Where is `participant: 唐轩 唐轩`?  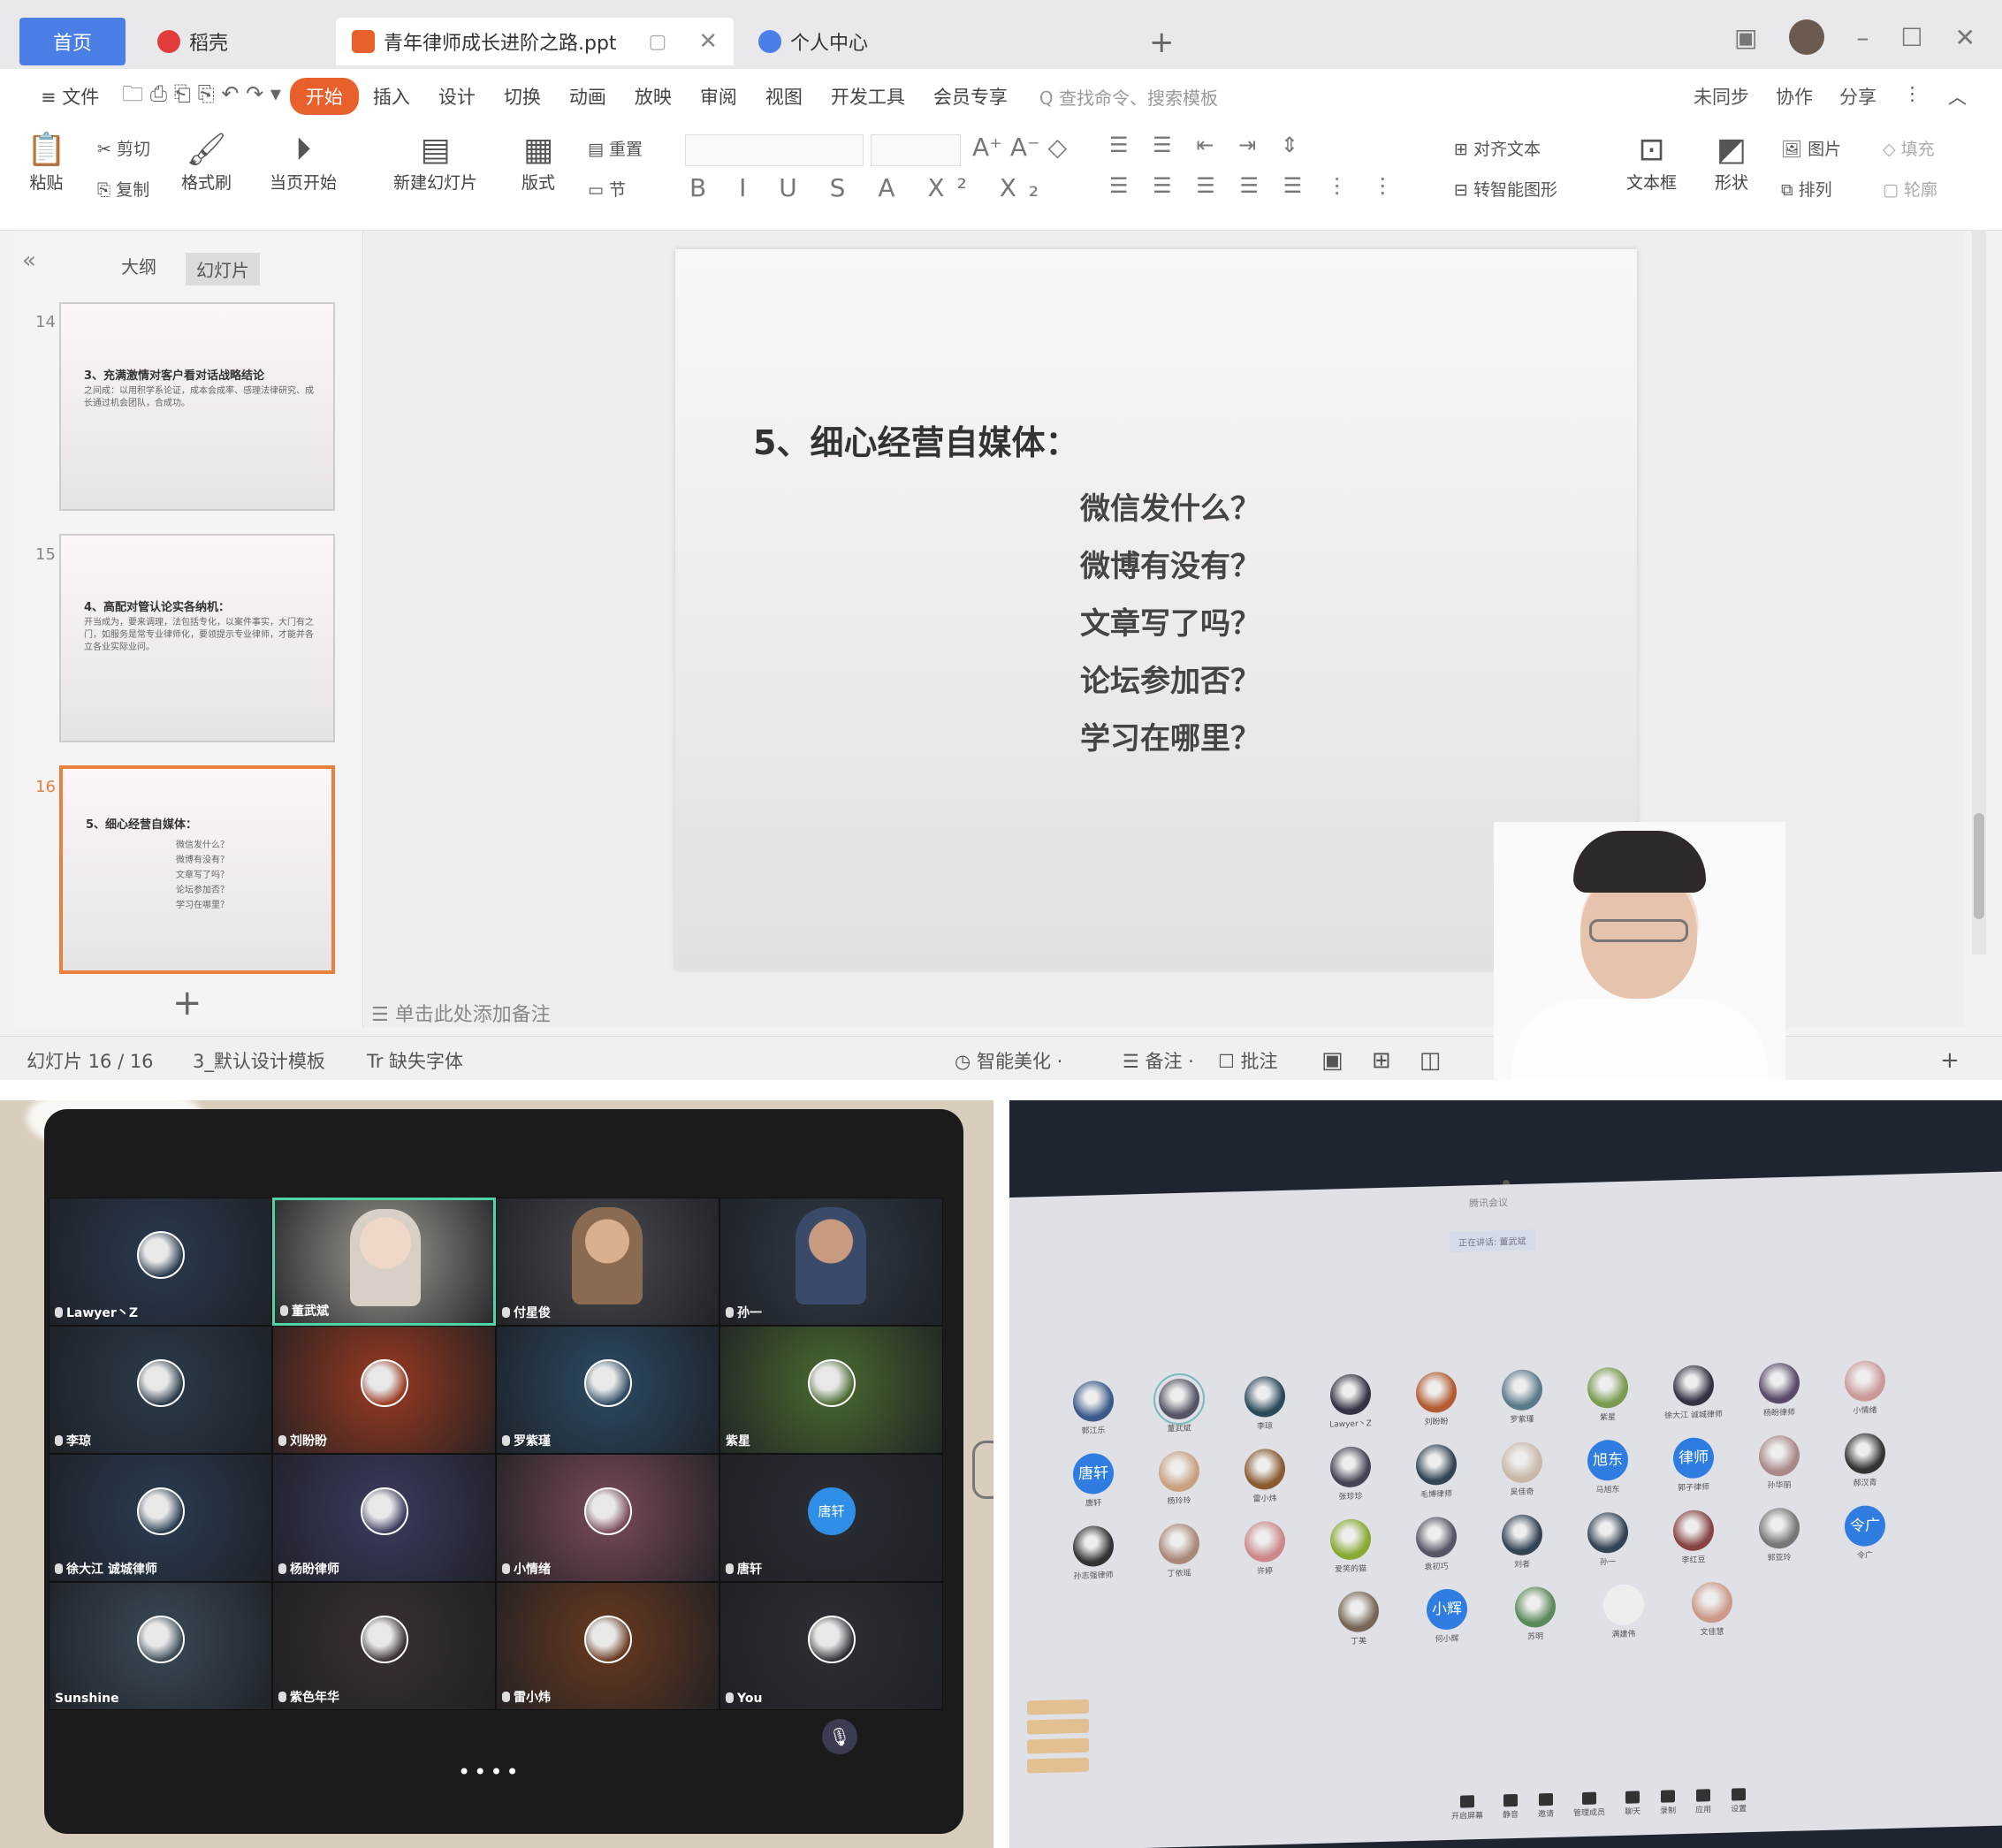
participant: 唐轩 唐轩 is located at coordinates (1093, 1481).